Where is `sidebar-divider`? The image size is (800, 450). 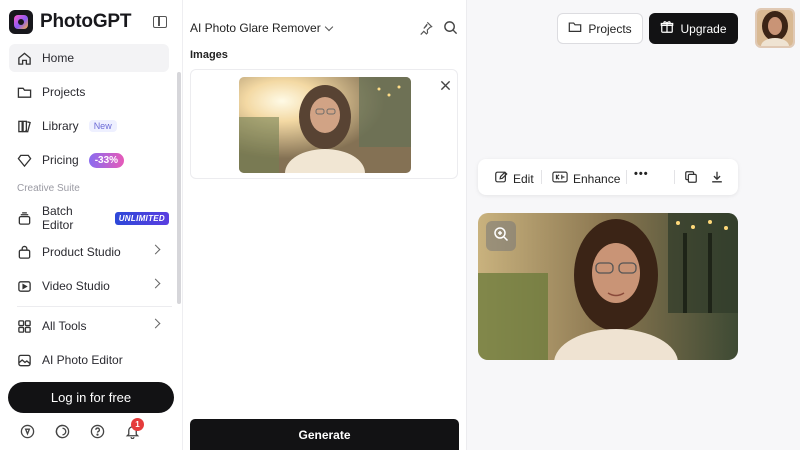 sidebar-divider is located at coordinates (94, 306).